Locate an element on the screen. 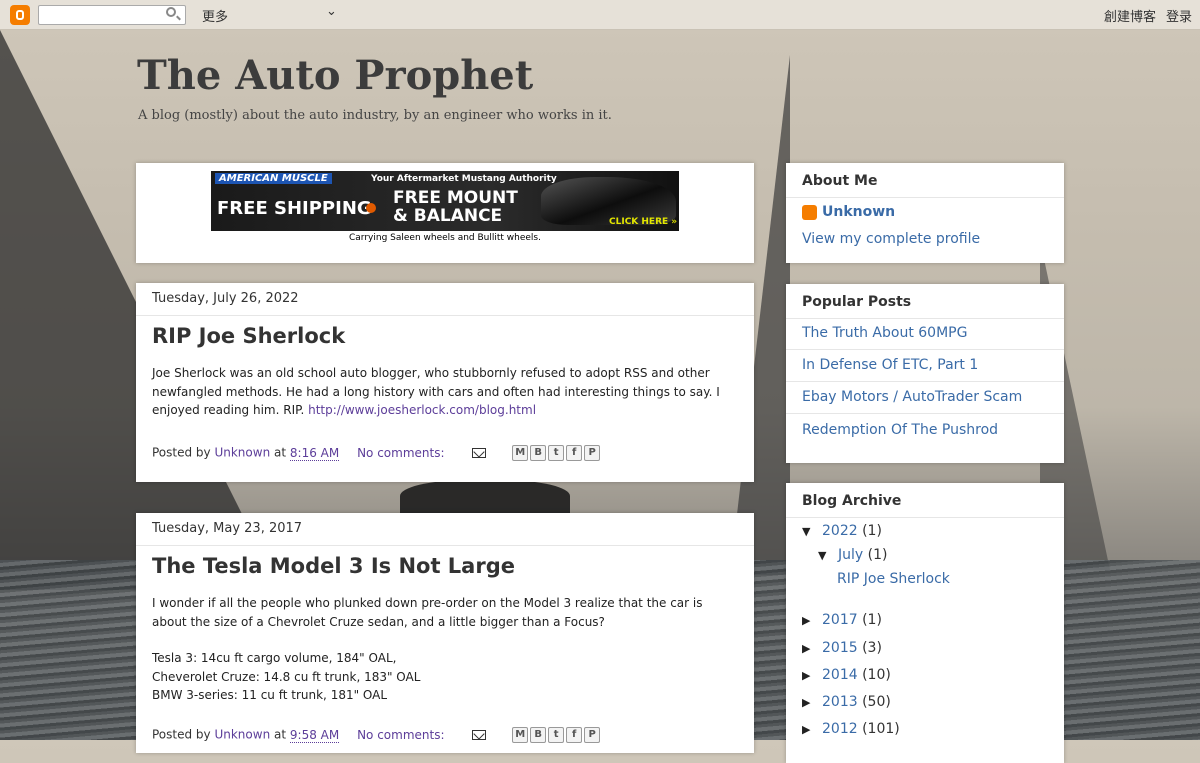 This screenshot has height=763, width=1200. search-icon is located at coordinates (171, 12).